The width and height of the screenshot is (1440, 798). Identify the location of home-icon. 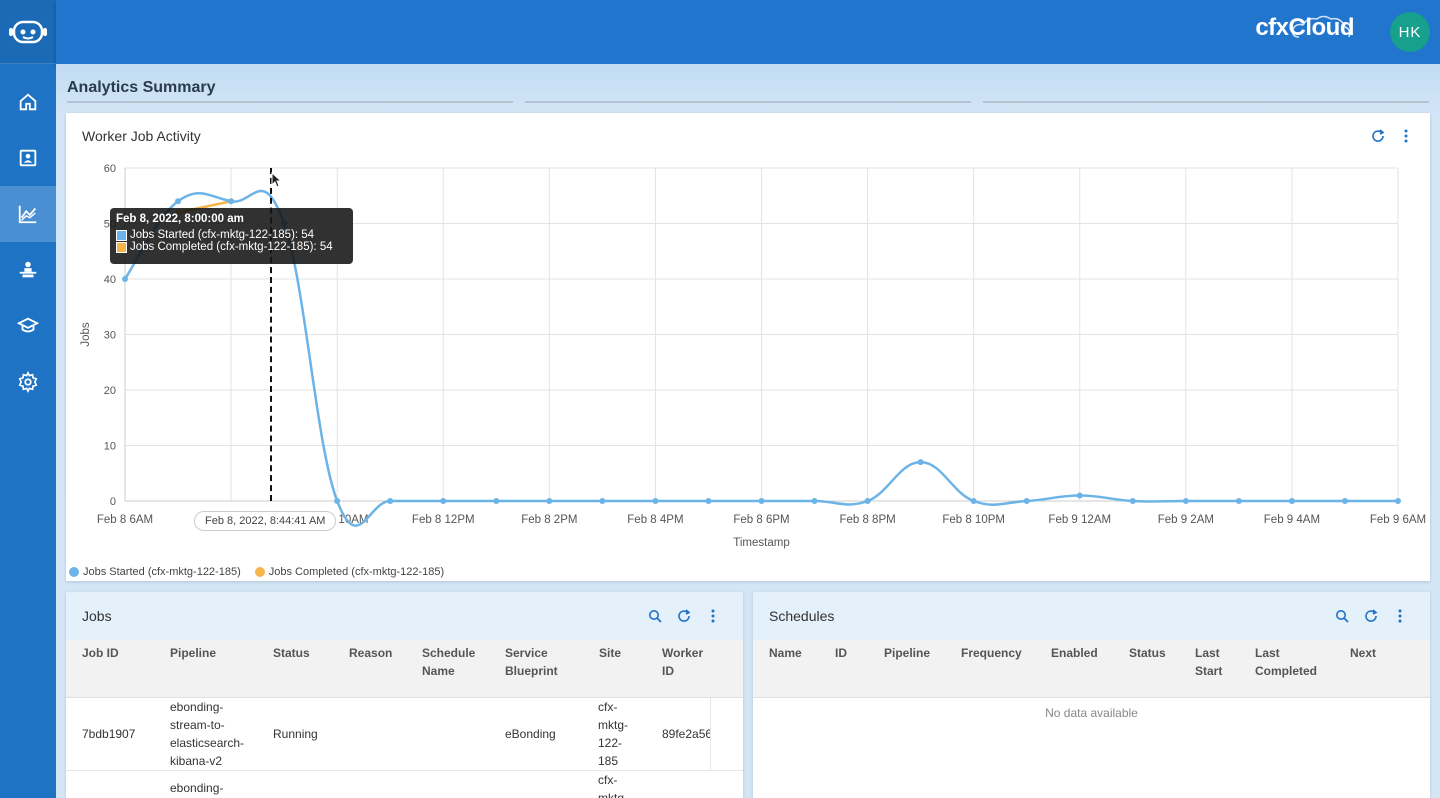
(28, 102).